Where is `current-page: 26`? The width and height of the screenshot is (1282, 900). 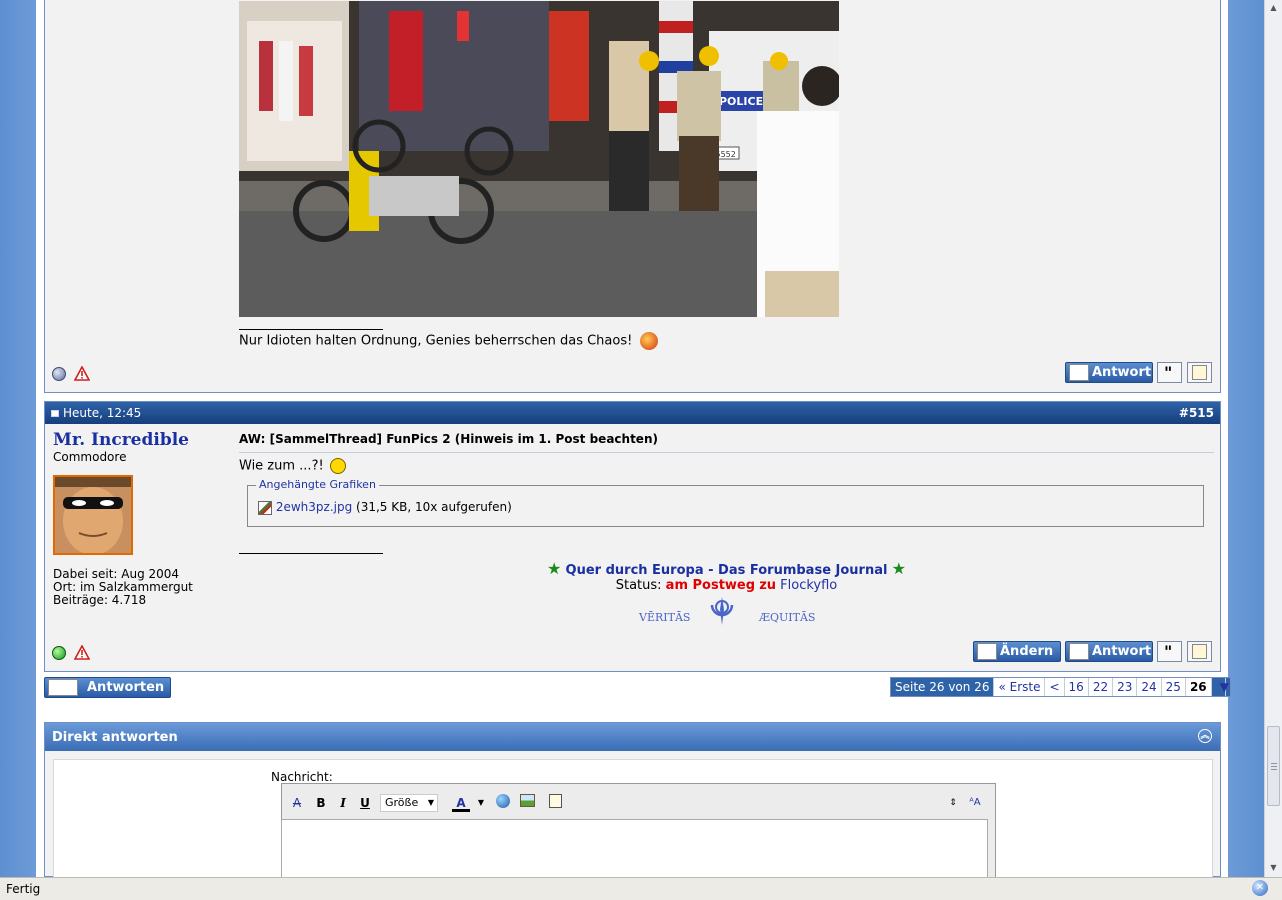 current-page: 26 is located at coordinates (1199, 687).